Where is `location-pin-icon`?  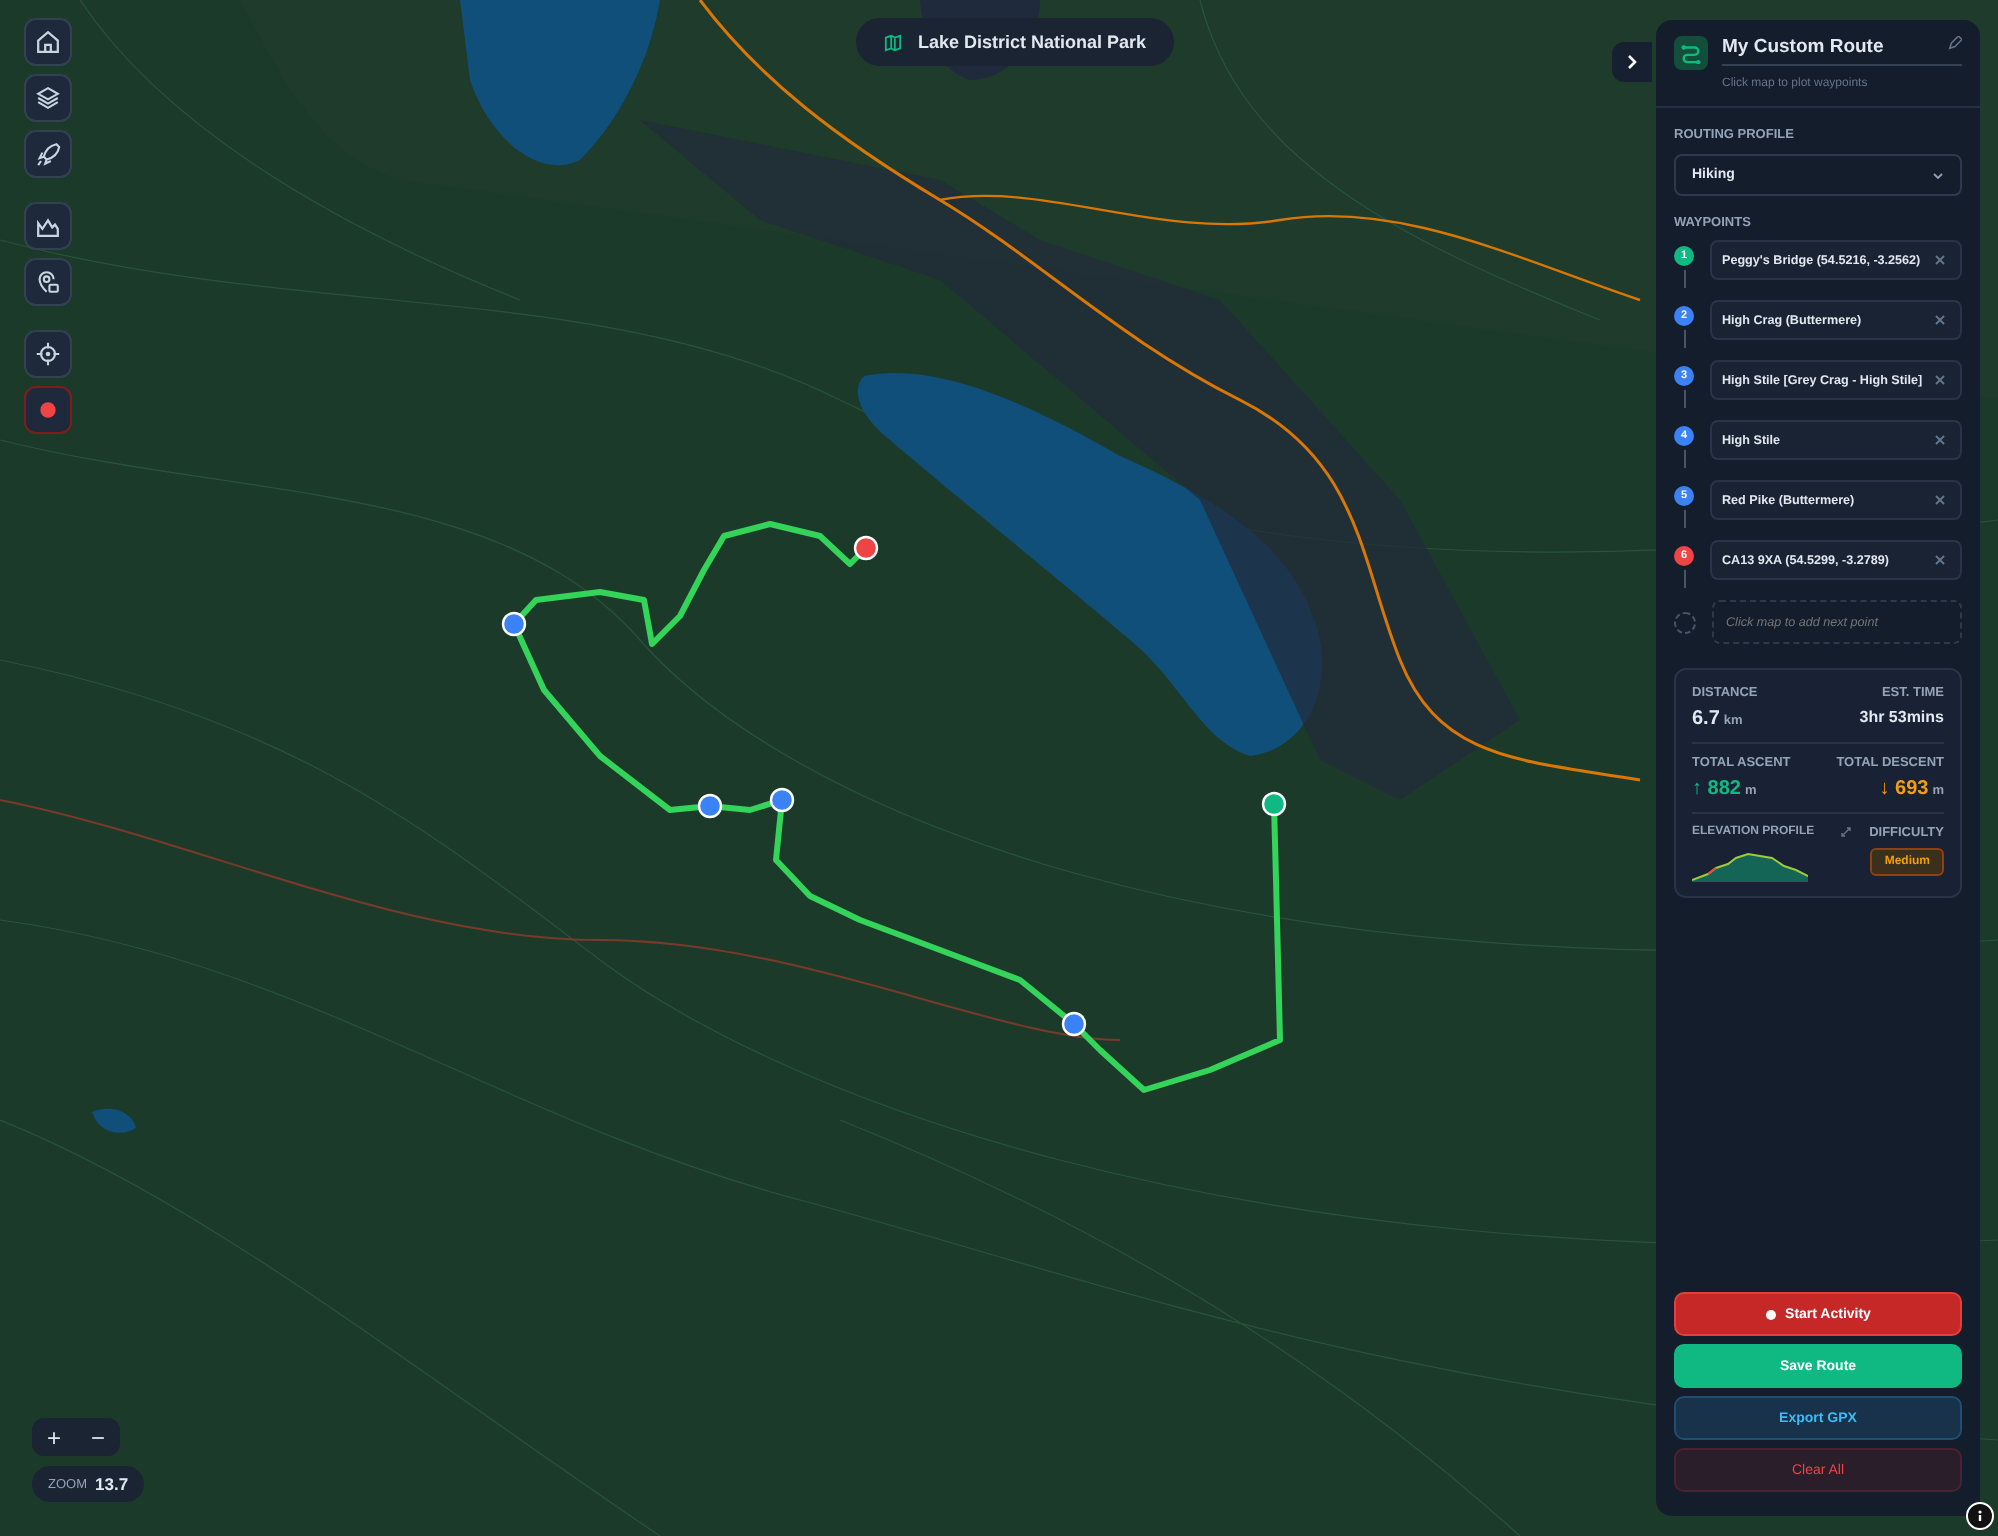 location-pin-icon is located at coordinates (48, 282).